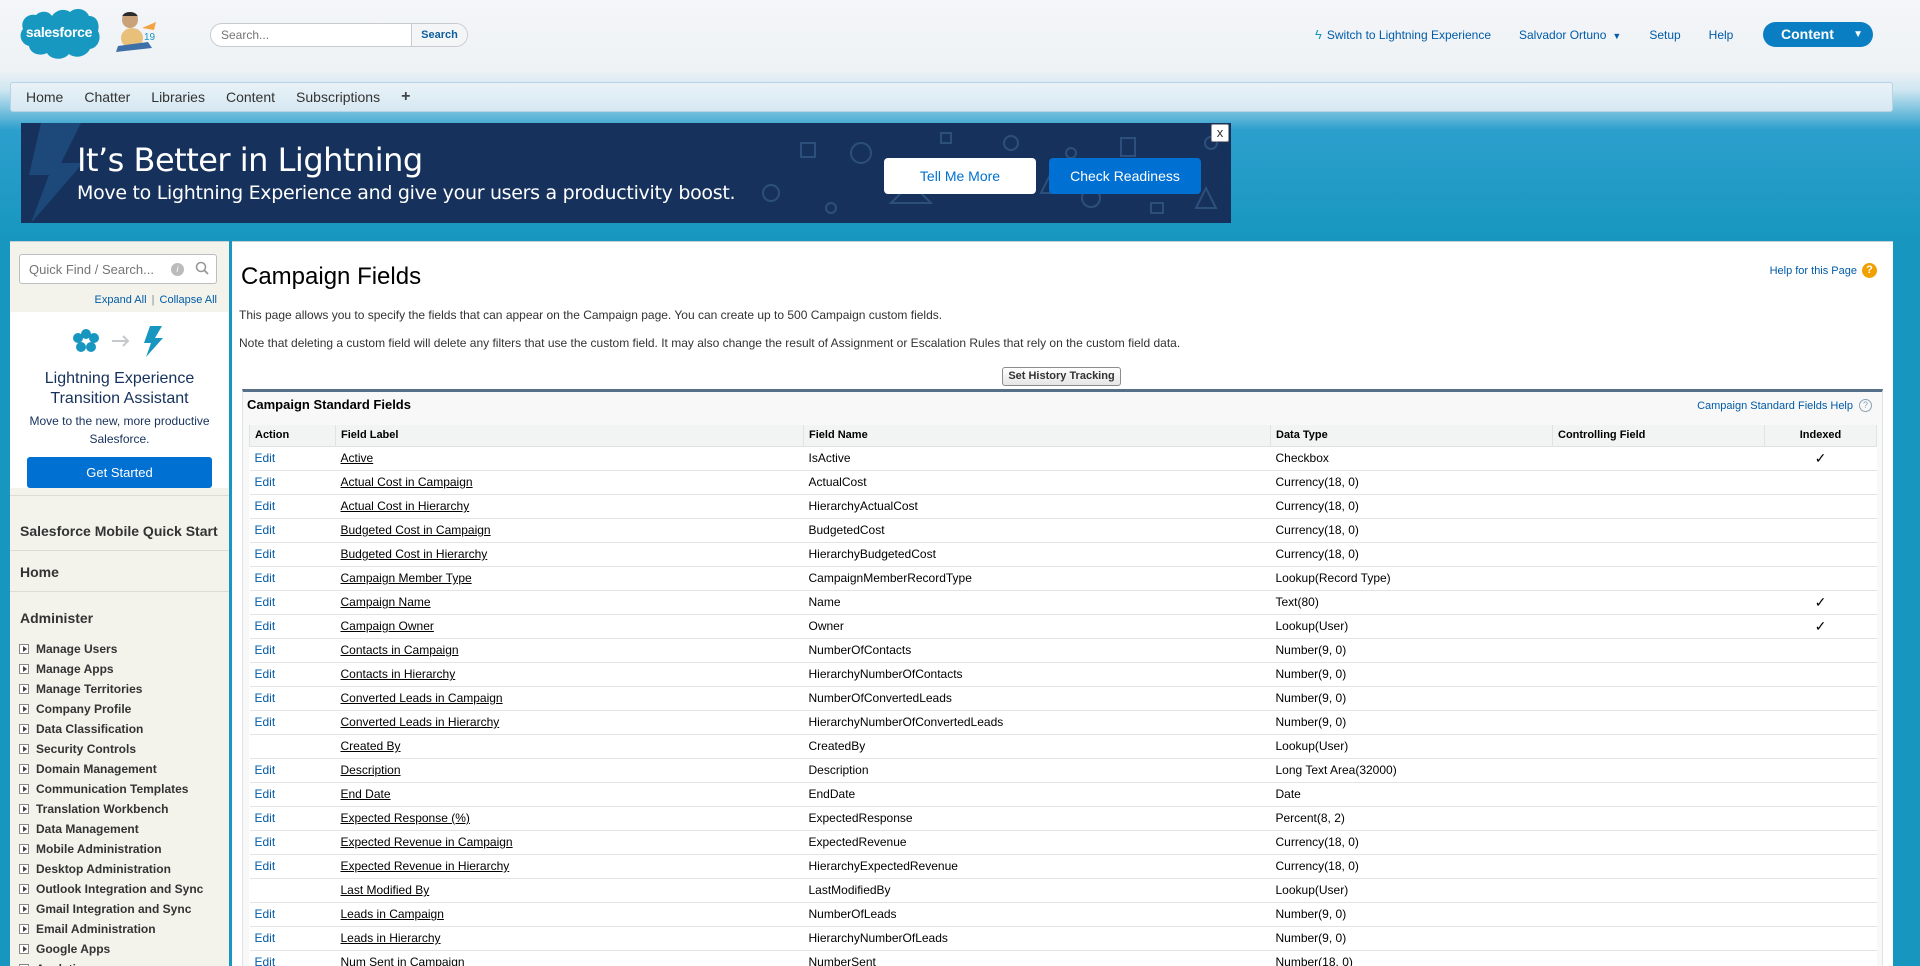  What do you see at coordinates (111, 649) in the screenshot?
I see `sidebar-item: Manage Users` at bounding box center [111, 649].